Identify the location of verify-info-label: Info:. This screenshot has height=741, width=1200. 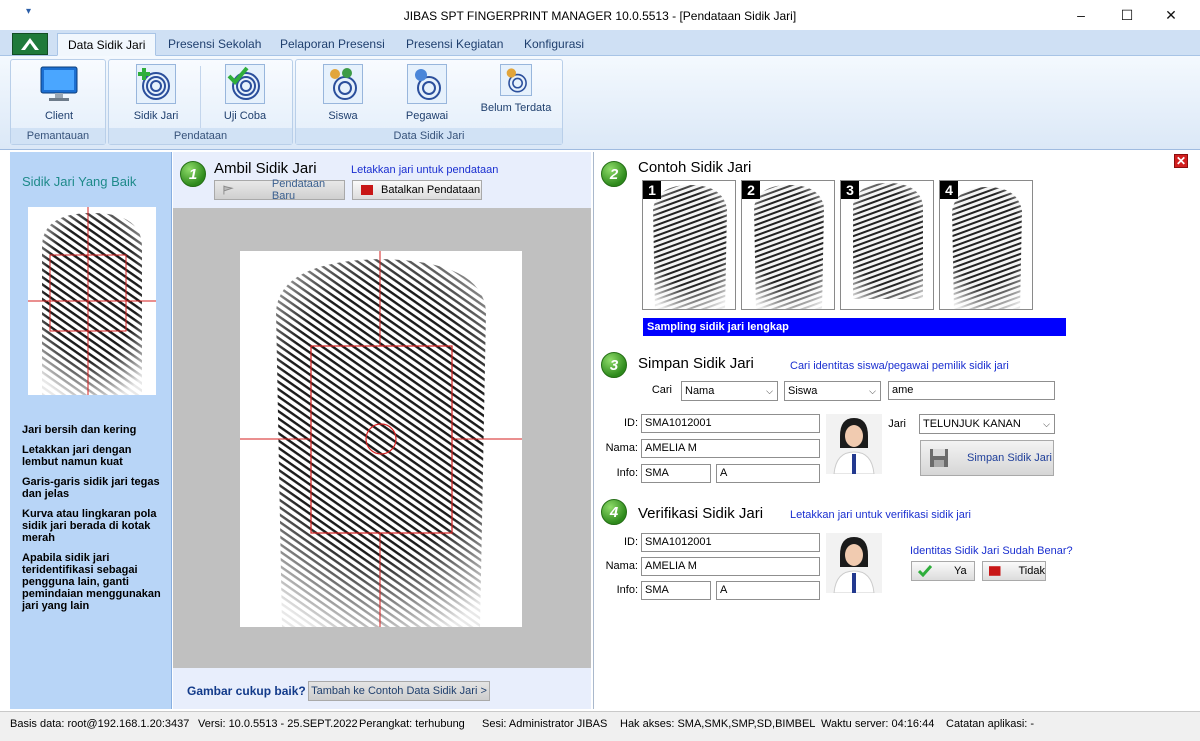
(627, 590).